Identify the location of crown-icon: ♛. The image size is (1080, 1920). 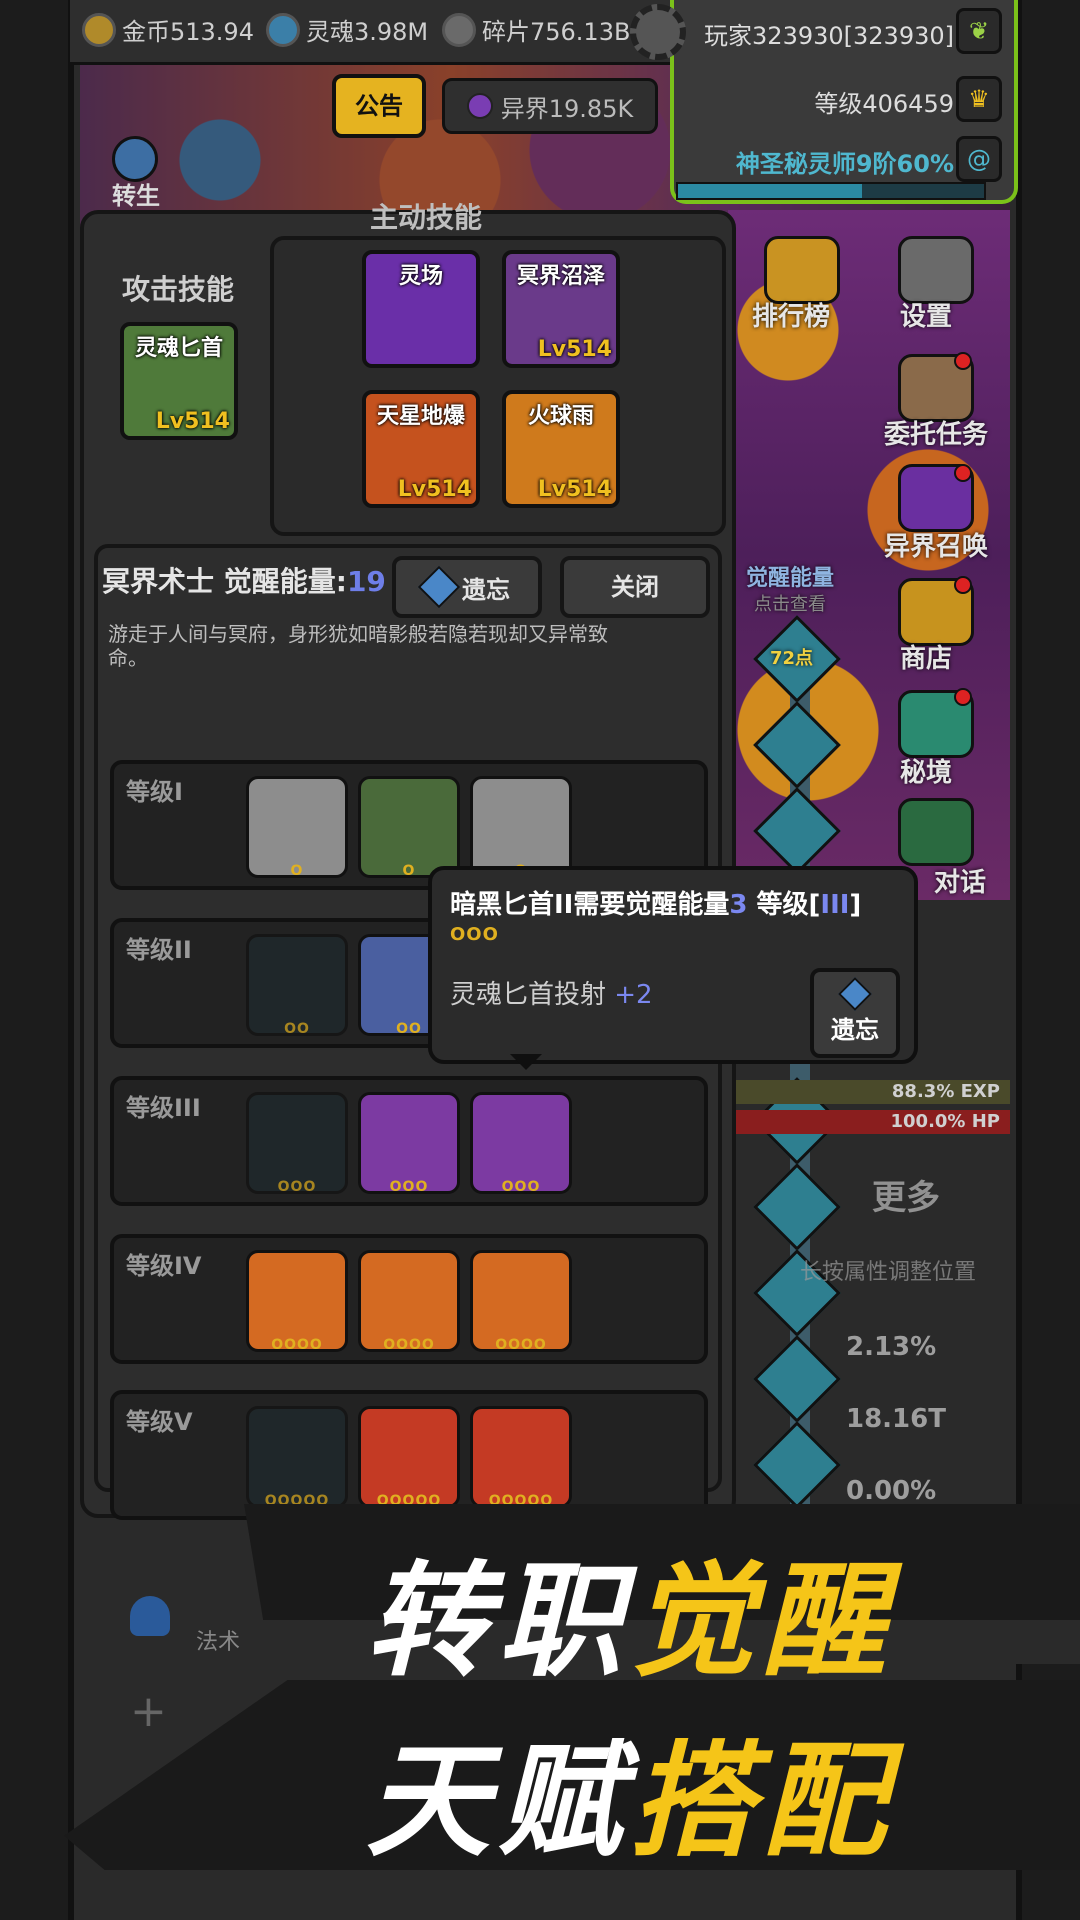
(979, 99).